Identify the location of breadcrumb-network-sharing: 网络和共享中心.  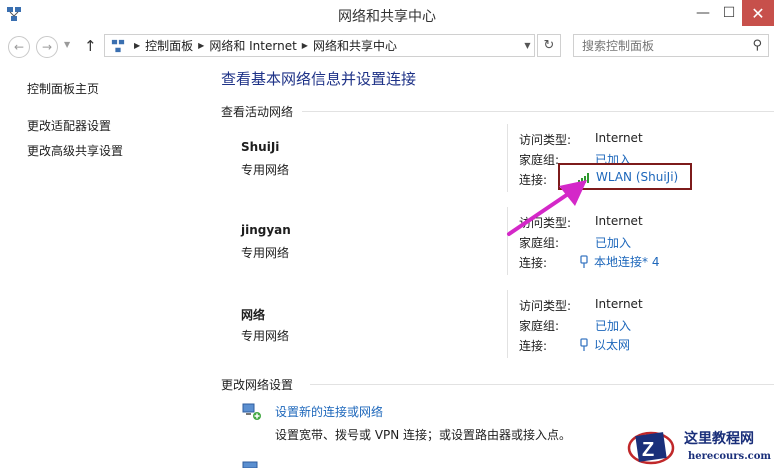
(355, 45).